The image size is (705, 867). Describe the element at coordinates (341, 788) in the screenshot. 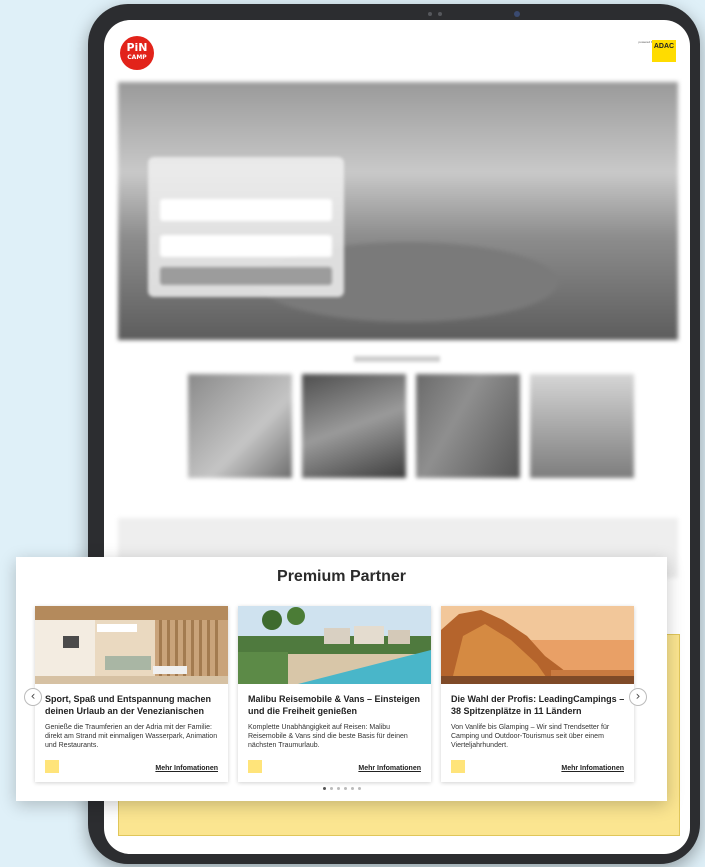

I see `carousel-pagination` at that location.